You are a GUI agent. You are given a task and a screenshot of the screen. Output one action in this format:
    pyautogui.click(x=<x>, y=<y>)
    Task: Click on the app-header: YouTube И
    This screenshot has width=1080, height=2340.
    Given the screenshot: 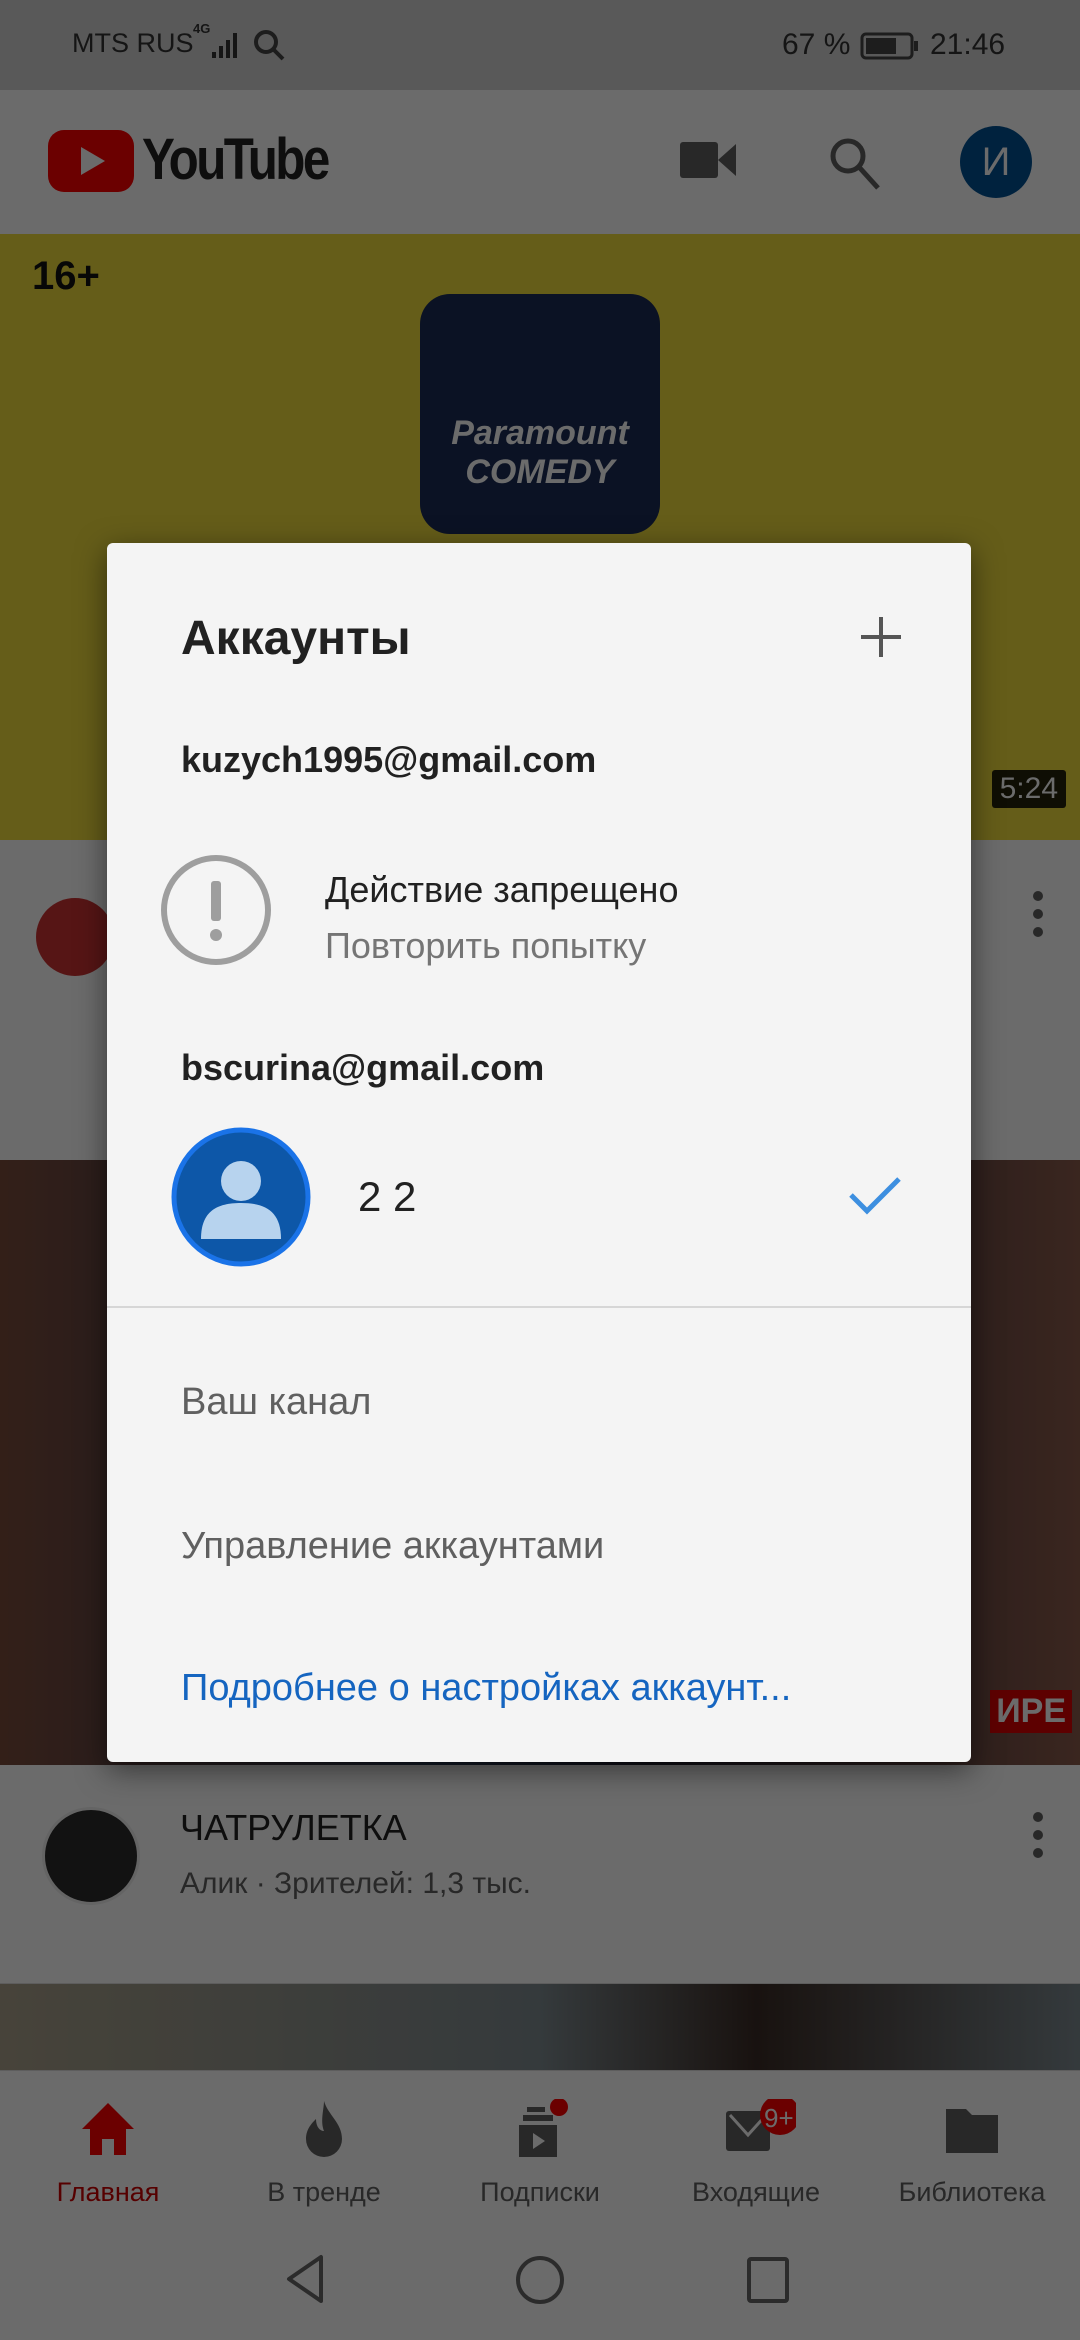 What is the action you would take?
    pyautogui.click(x=540, y=162)
    